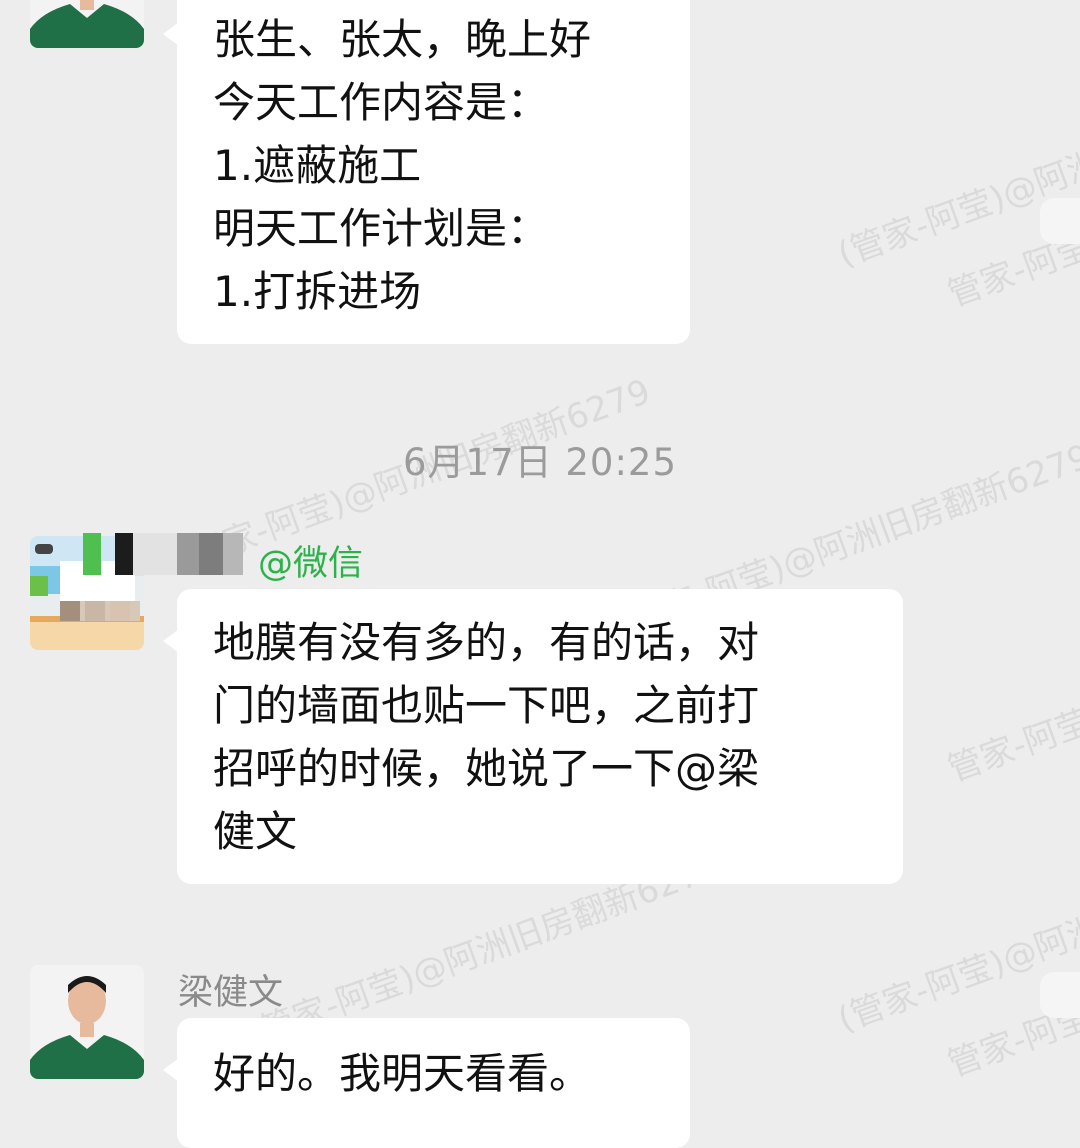 The height and width of the screenshot is (1148, 1080). I want to click on sender-suffix: @微信, so click(311, 564).